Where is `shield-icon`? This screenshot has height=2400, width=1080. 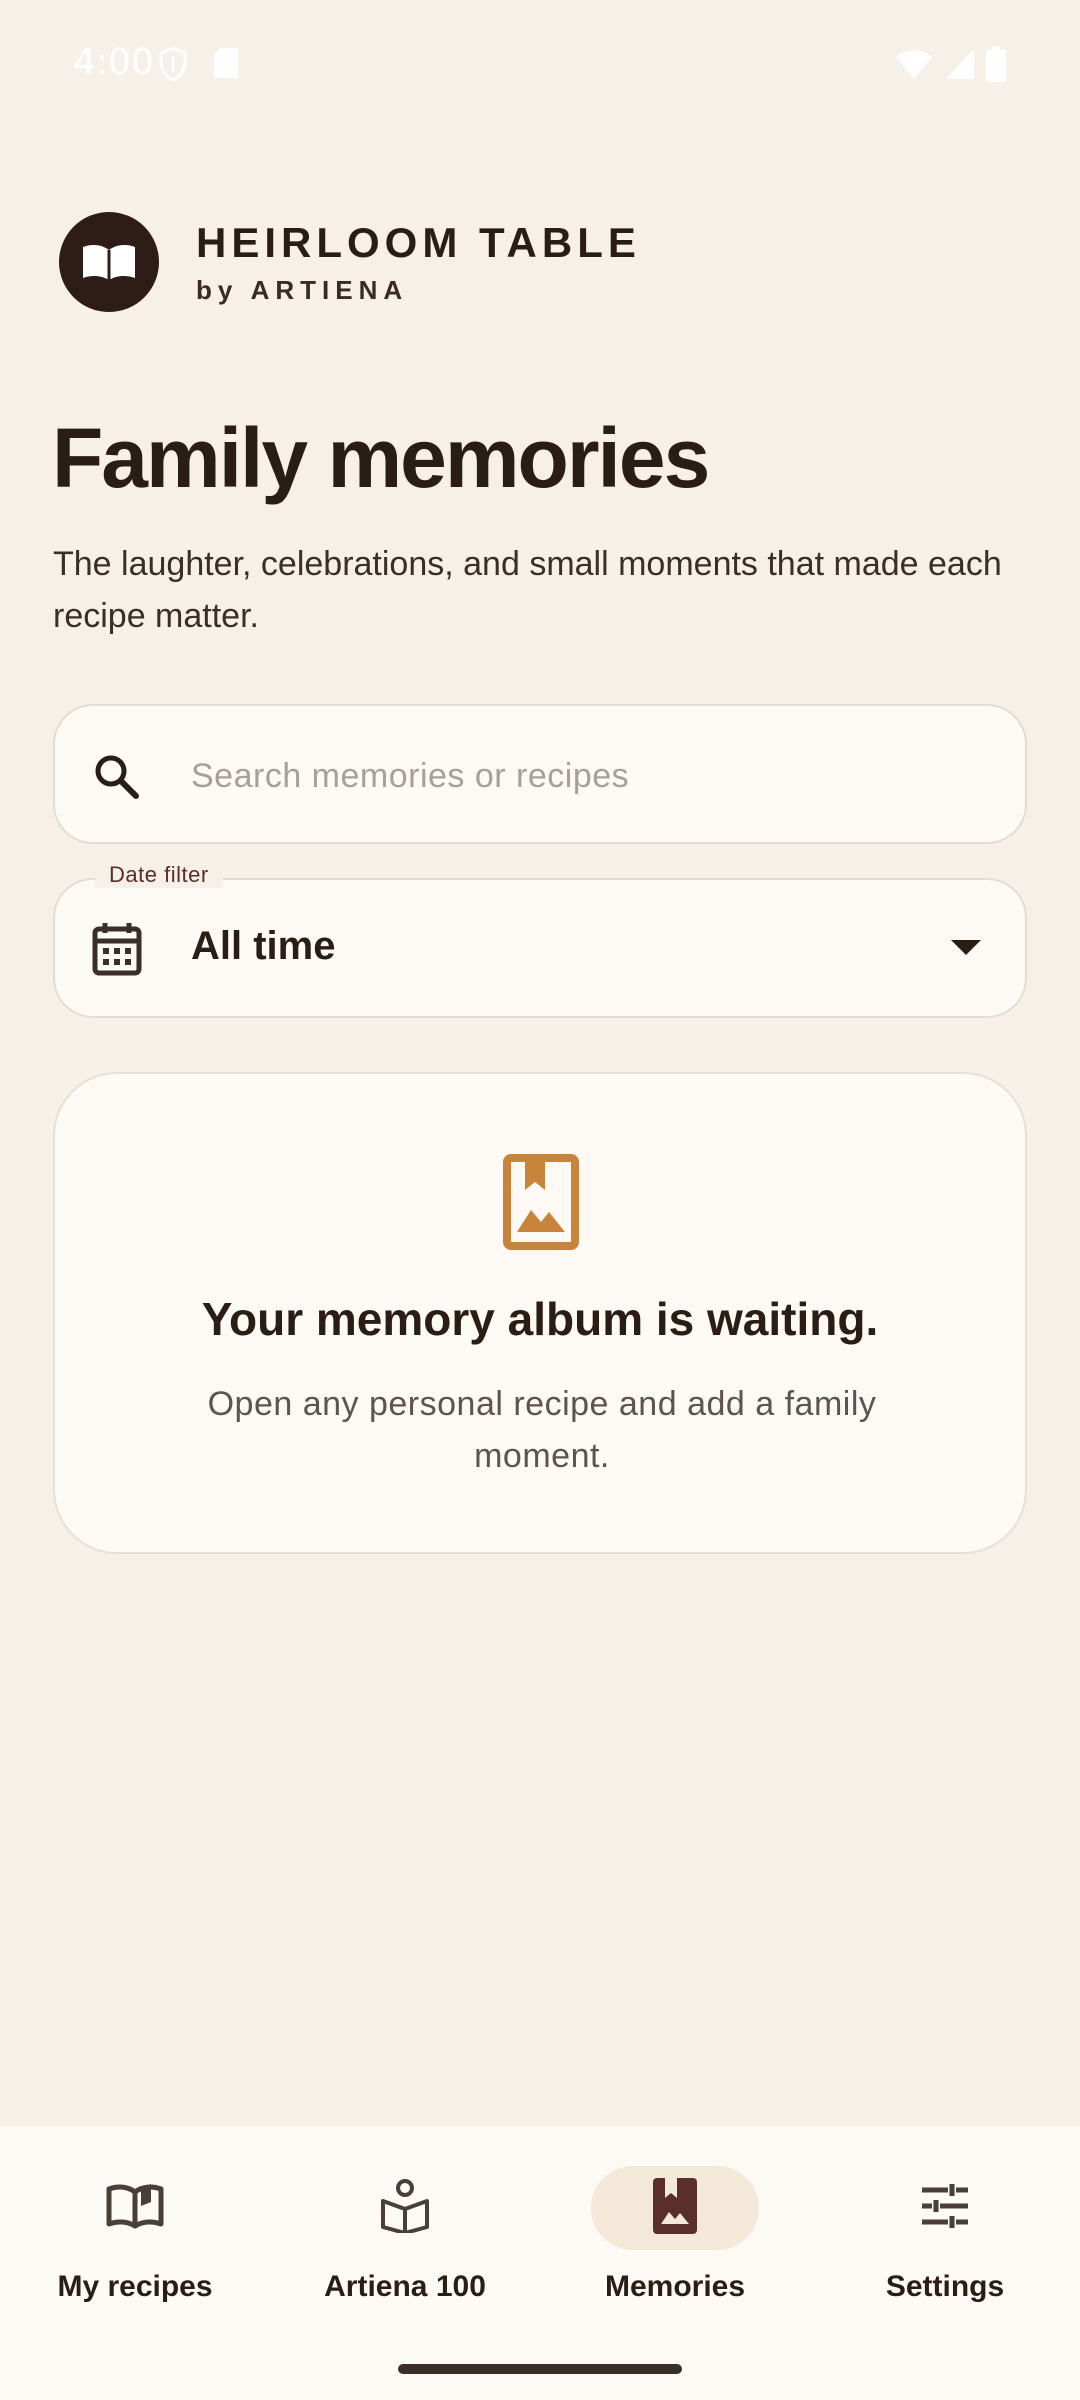 shield-icon is located at coordinates (173, 64).